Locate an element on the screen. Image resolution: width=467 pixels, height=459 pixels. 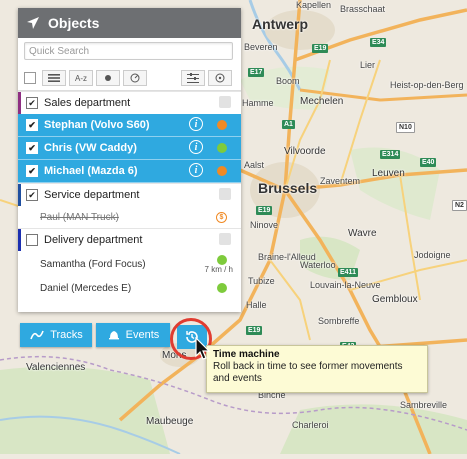
route-shield: A1 is located at coordinates (288, 124).